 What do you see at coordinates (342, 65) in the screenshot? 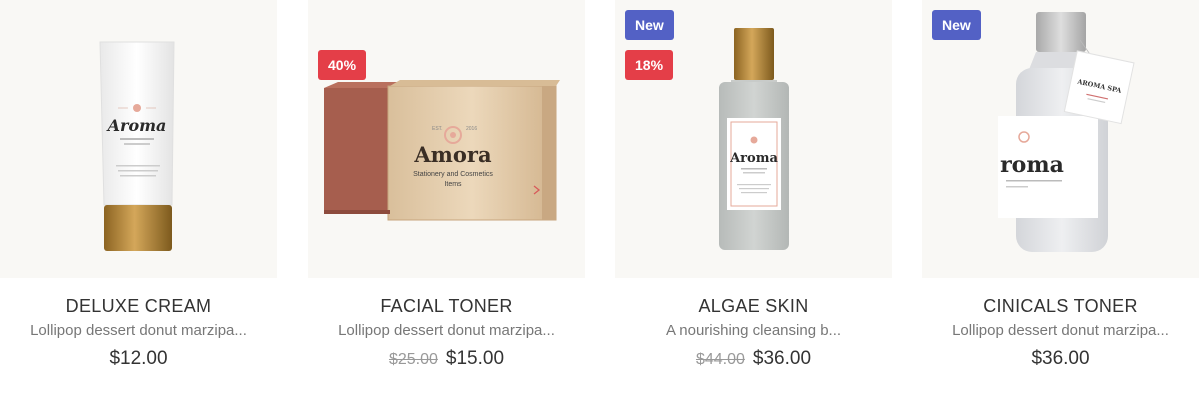
I see `discount-badge: 40%` at bounding box center [342, 65].